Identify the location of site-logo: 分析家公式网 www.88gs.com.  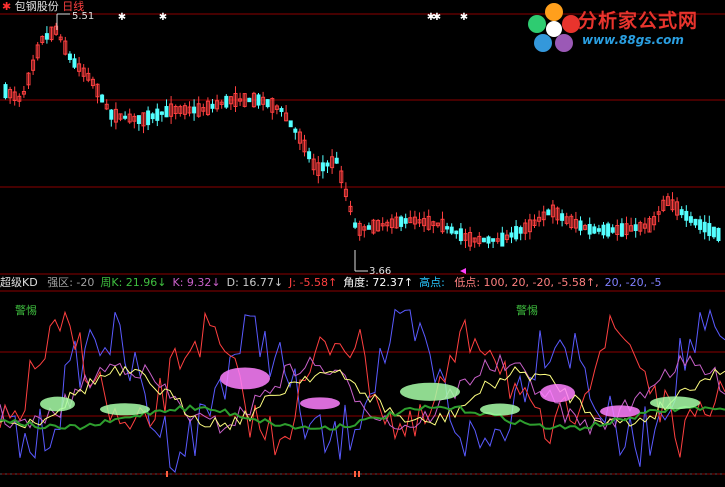
(623, 28).